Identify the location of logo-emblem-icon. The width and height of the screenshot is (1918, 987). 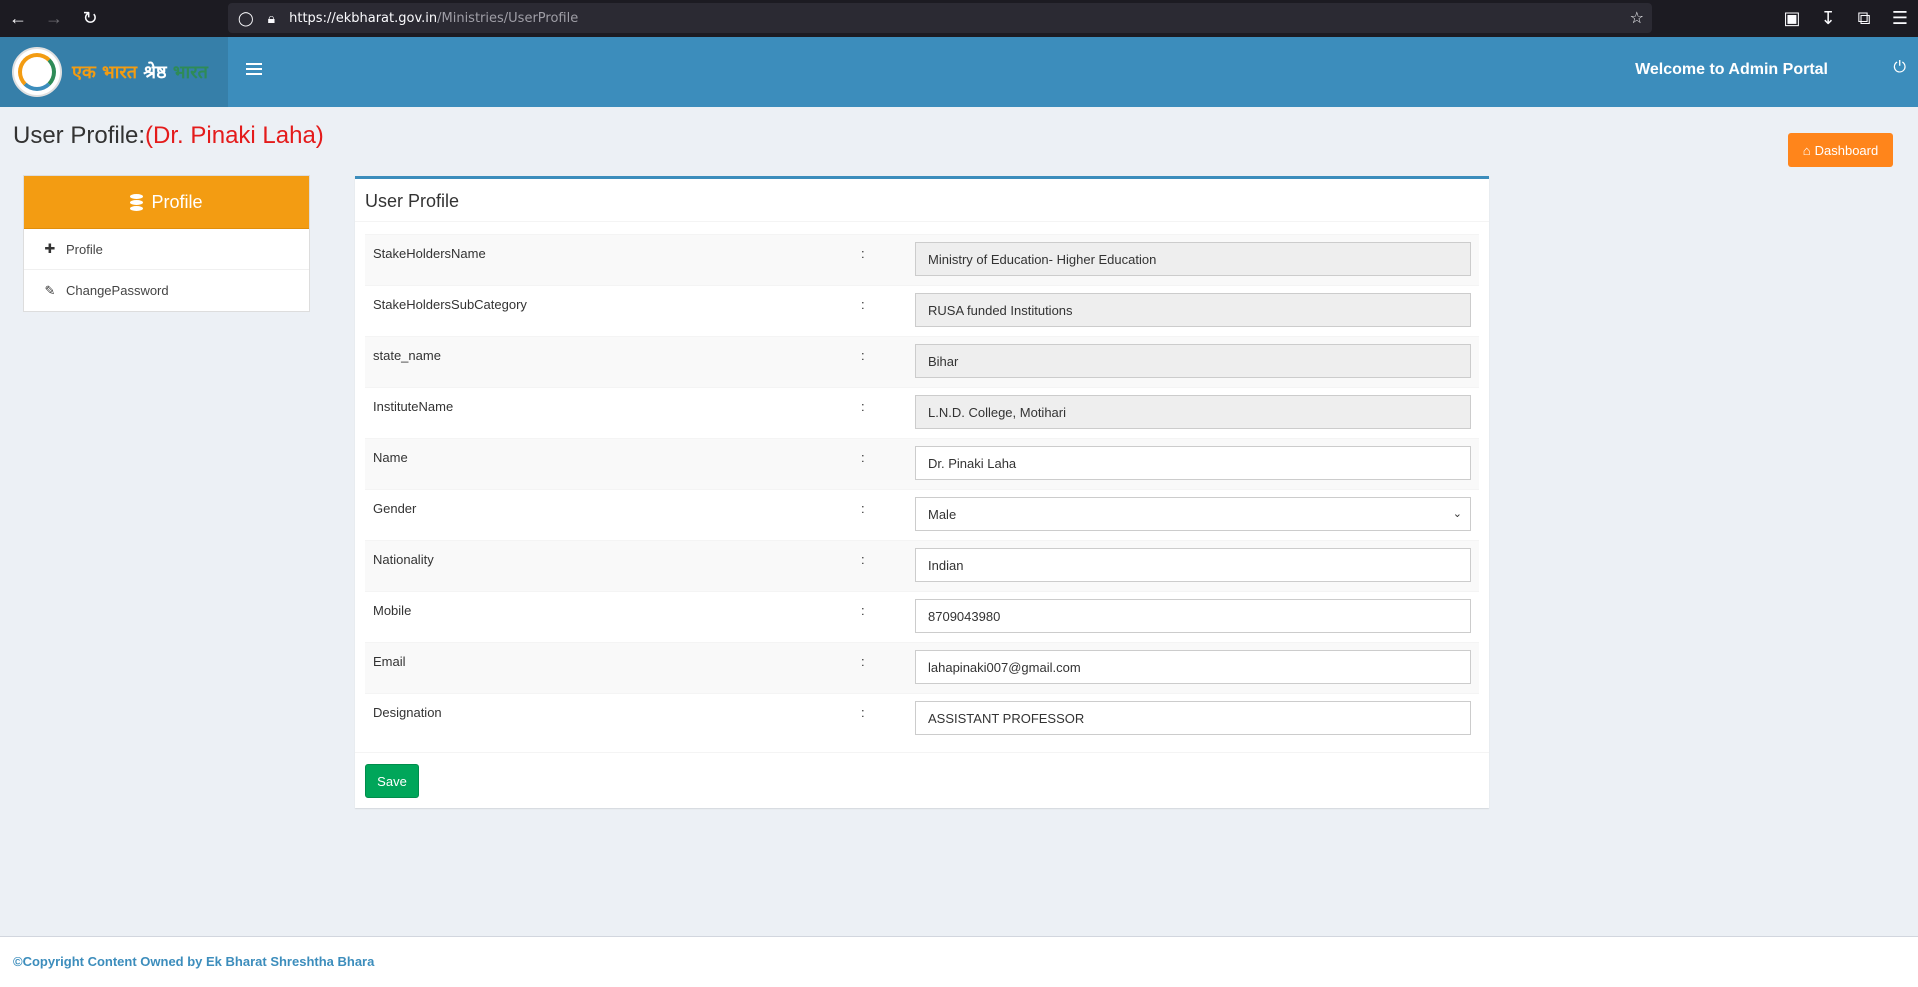
(37, 72).